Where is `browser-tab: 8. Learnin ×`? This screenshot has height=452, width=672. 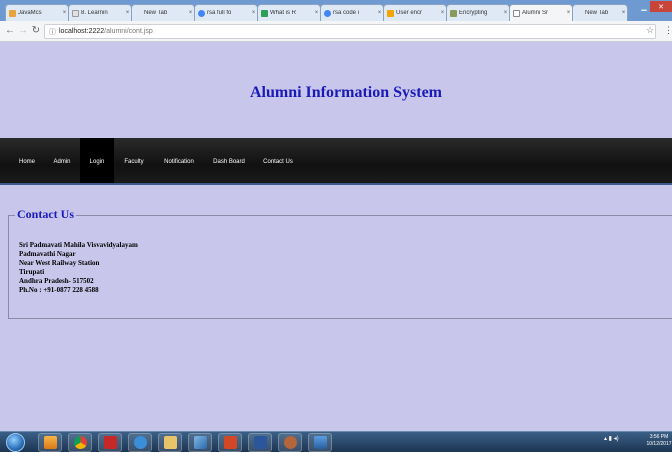 browser-tab: 8. Learnin × is located at coordinates (100, 12).